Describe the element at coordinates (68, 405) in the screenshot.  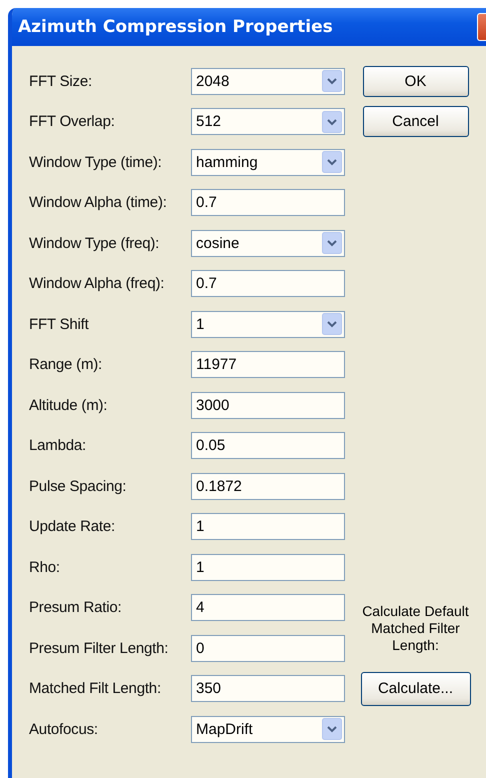
I see `field-label: Altitude (m):` at that location.